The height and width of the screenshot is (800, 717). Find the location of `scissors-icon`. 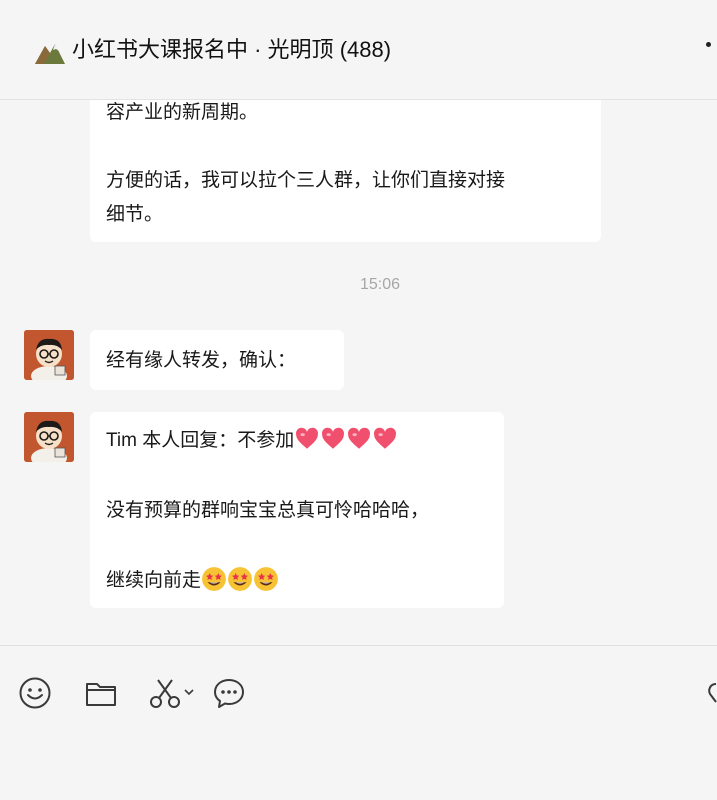

scissors-icon is located at coordinates (173, 693).